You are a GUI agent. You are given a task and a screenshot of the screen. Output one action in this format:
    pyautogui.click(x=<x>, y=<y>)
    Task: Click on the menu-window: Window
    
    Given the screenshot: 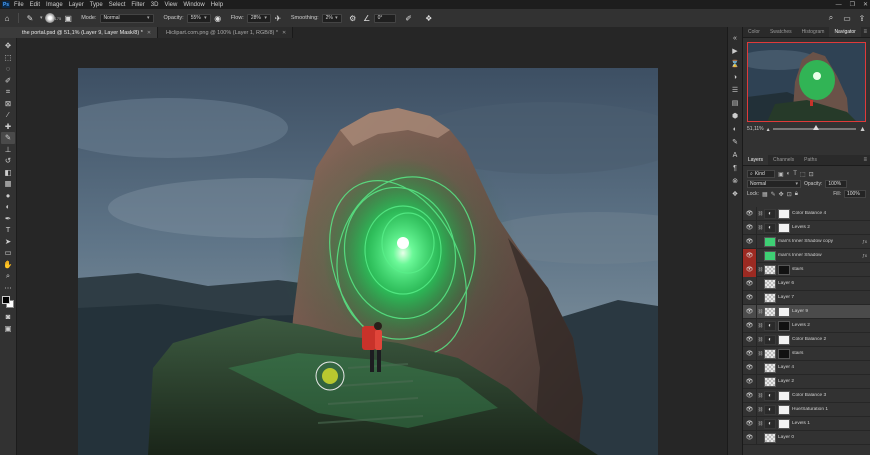 What is the action you would take?
    pyautogui.click(x=193, y=5)
    